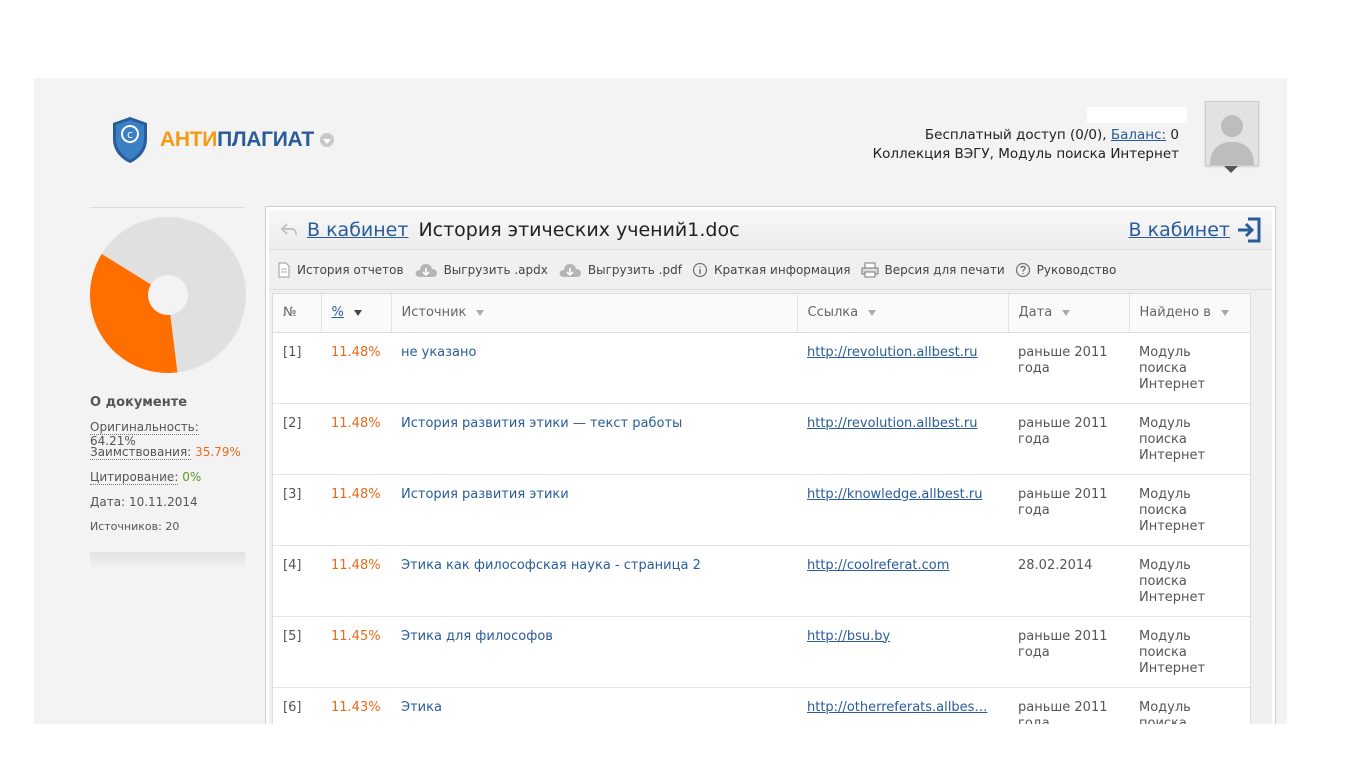 The image size is (1366, 768). What do you see at coordinates (782, 269) in the screenshot?
I see `brief-info-label: Краткая информация` at bounding box center [782, 269].